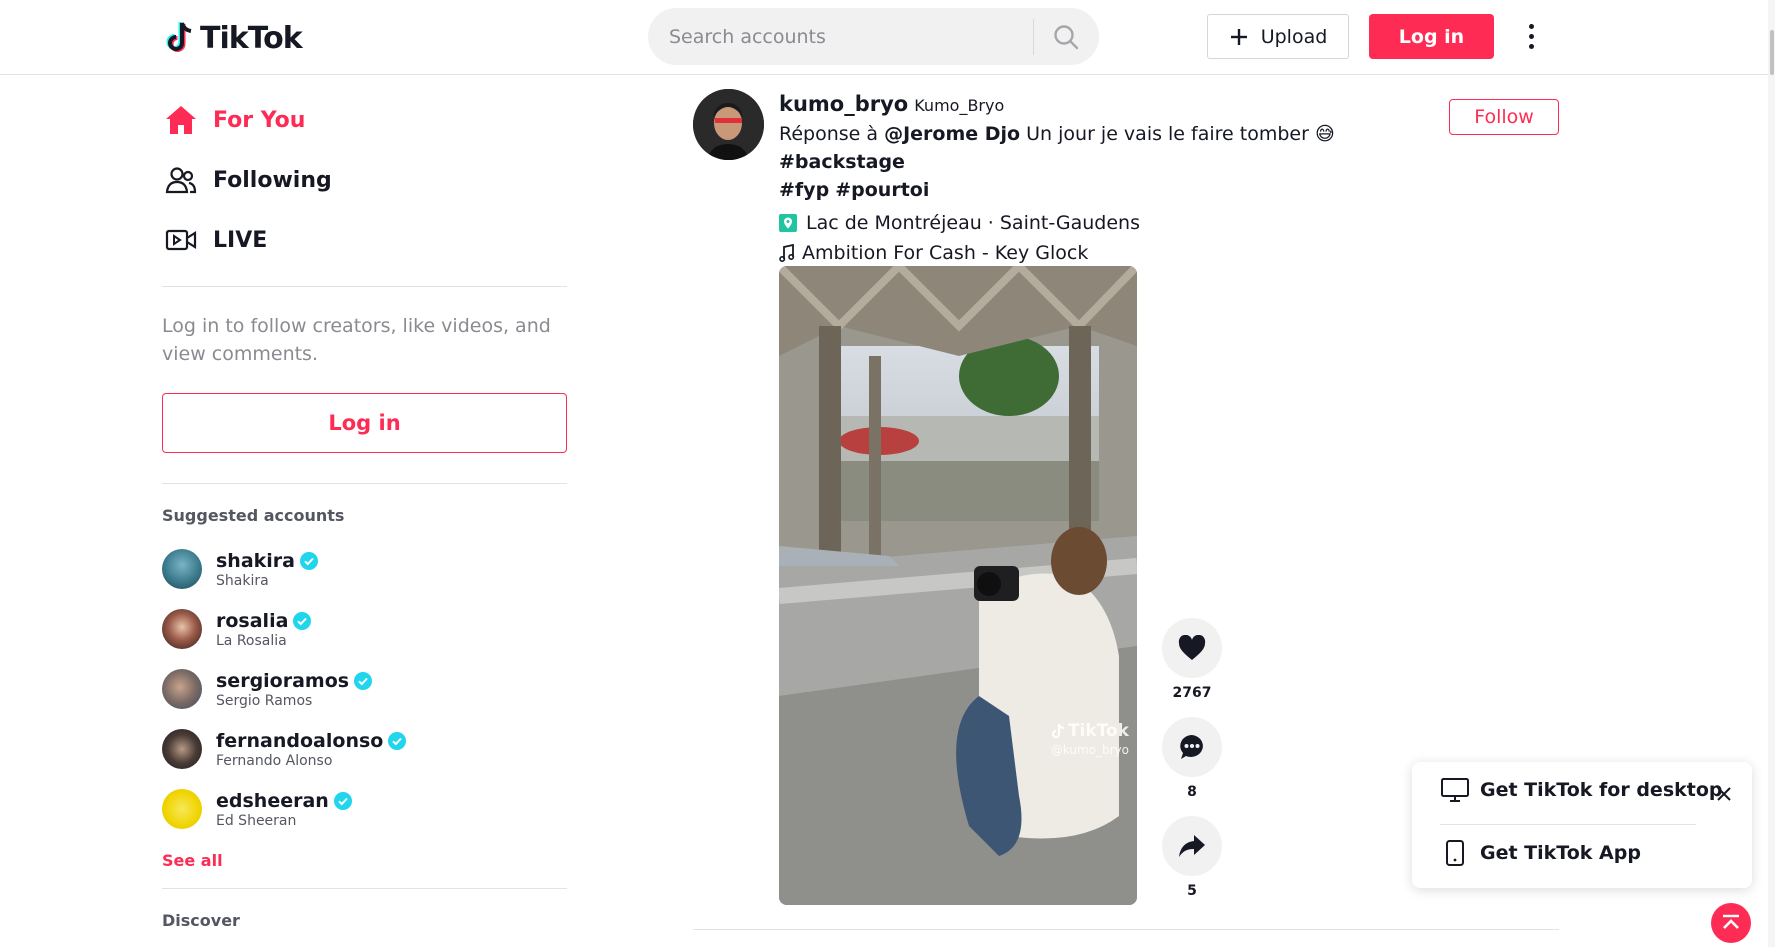 The image size is (1775, 947). What do you see at coordinates (365, 120) in the screenshot?
I see `nav-for-you: For You` at bounding box center [365, 120].